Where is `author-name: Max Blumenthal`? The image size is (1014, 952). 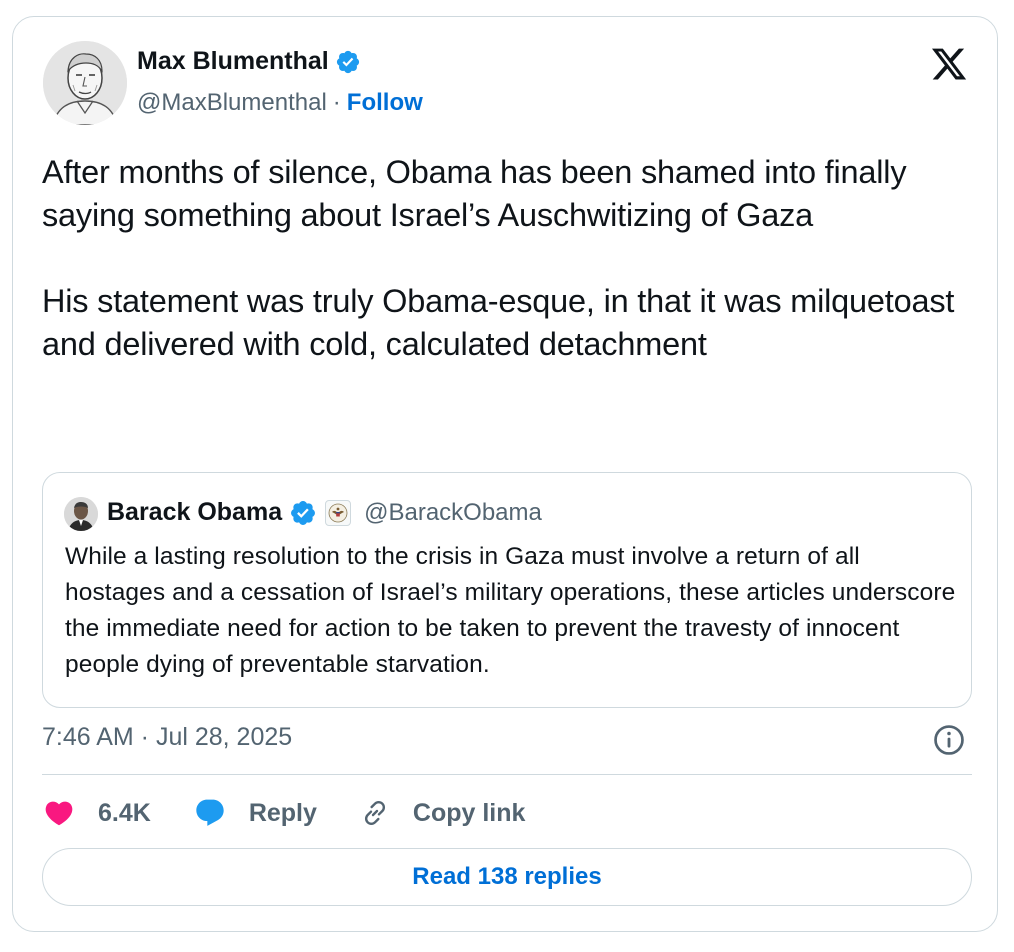
author-name: Max Blumenthal is located at coordinates (249, 61).